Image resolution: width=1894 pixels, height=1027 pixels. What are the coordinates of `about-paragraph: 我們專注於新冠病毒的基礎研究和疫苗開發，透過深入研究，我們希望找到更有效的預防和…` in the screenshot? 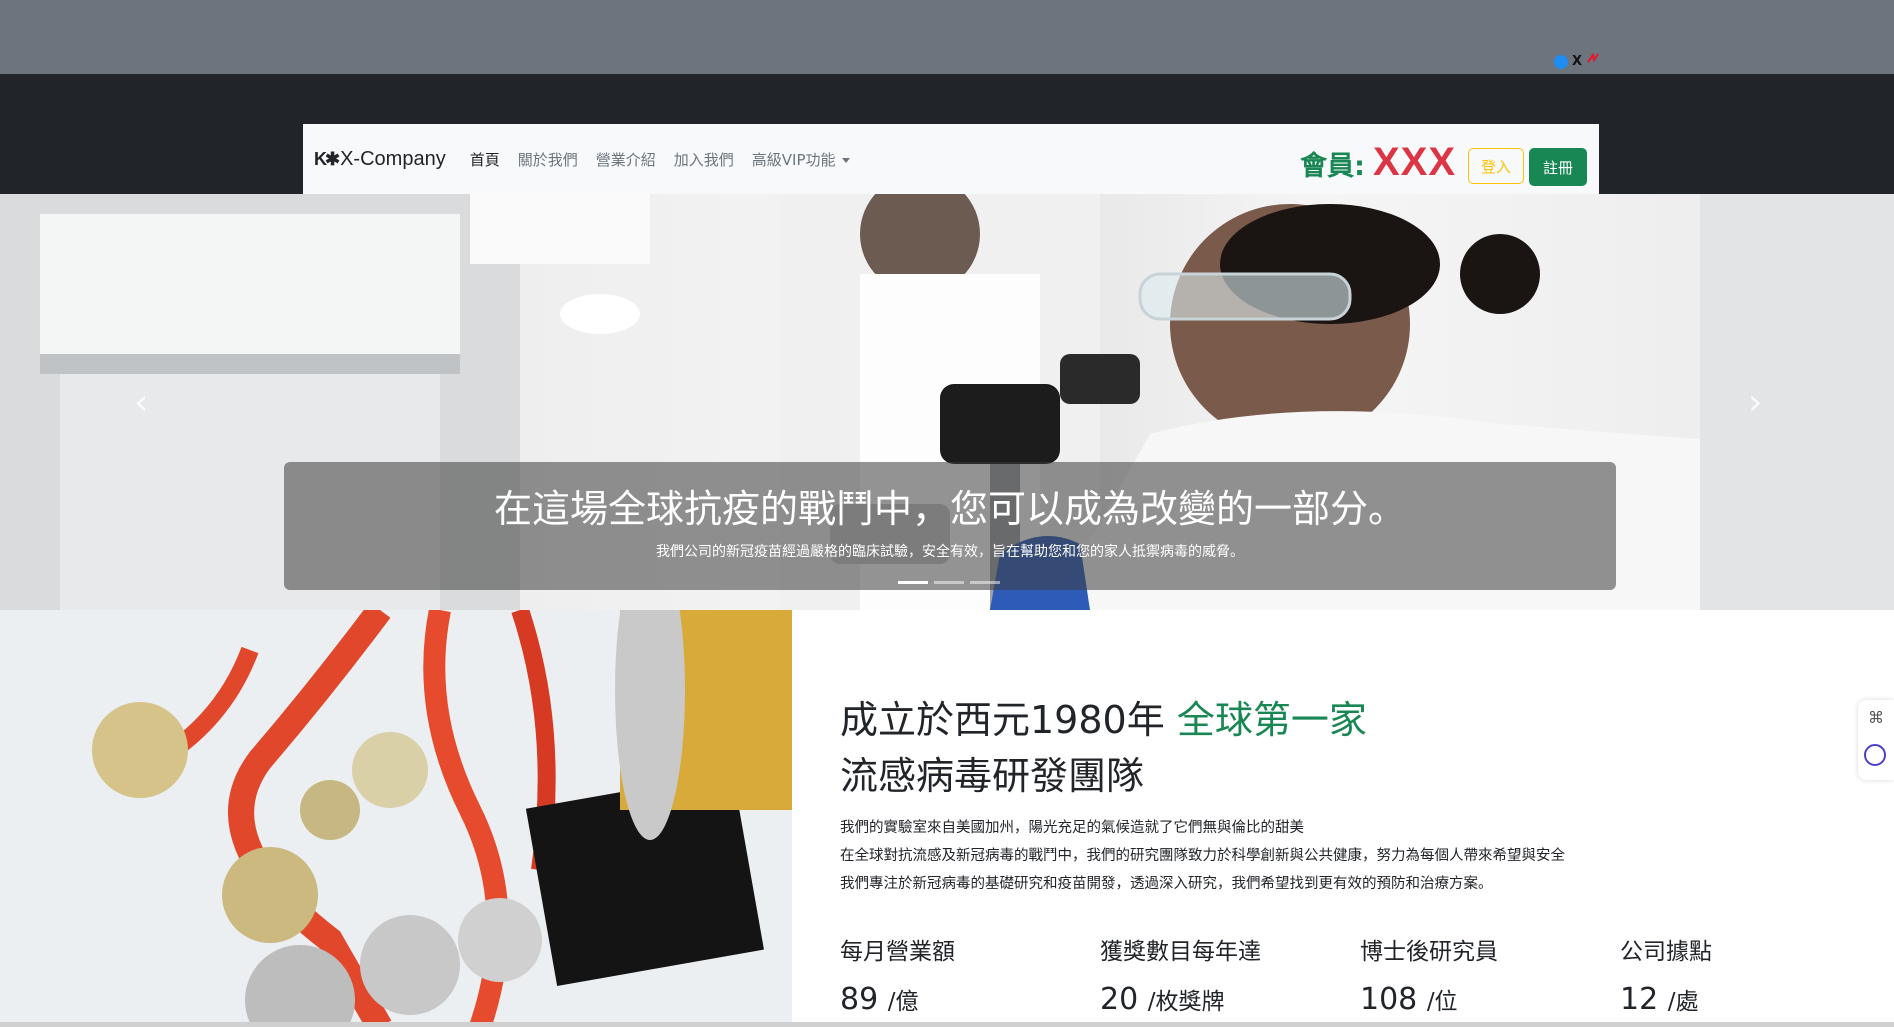 It's located at (1166, 884).